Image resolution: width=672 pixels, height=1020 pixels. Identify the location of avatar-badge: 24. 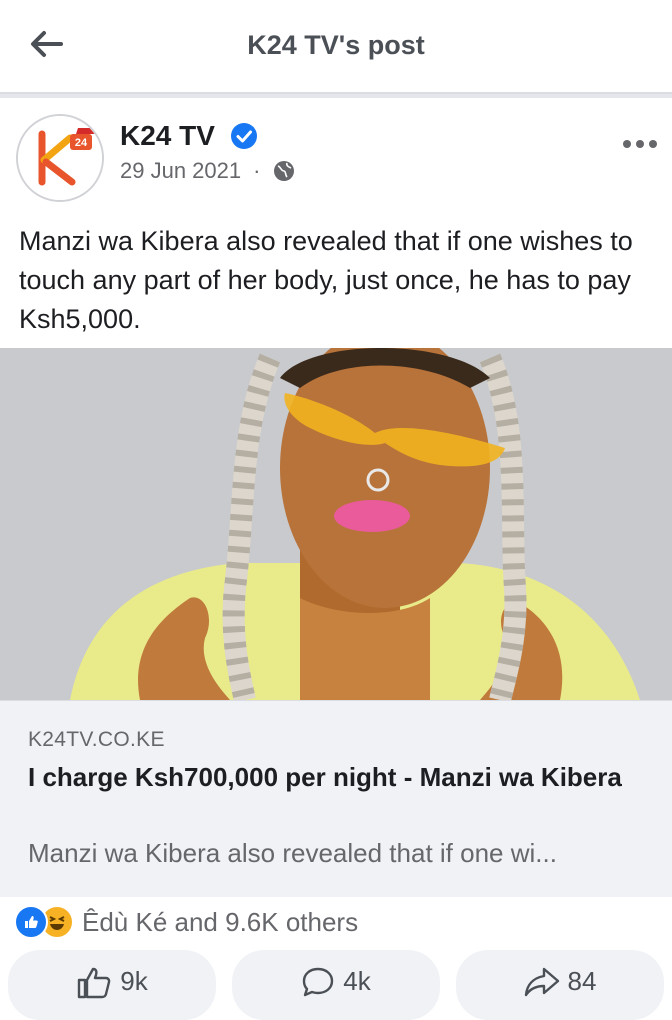
(81, 143).